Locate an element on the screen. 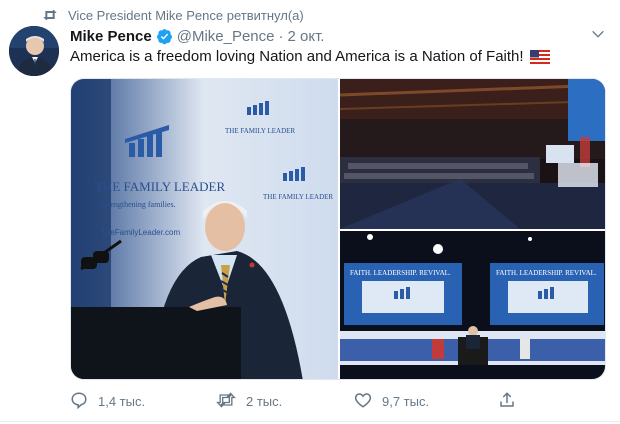 This screenshot has height=424, width=620. banner-brand-text-small: THE FAMILY LEADER is located at coordinates (260, 131).